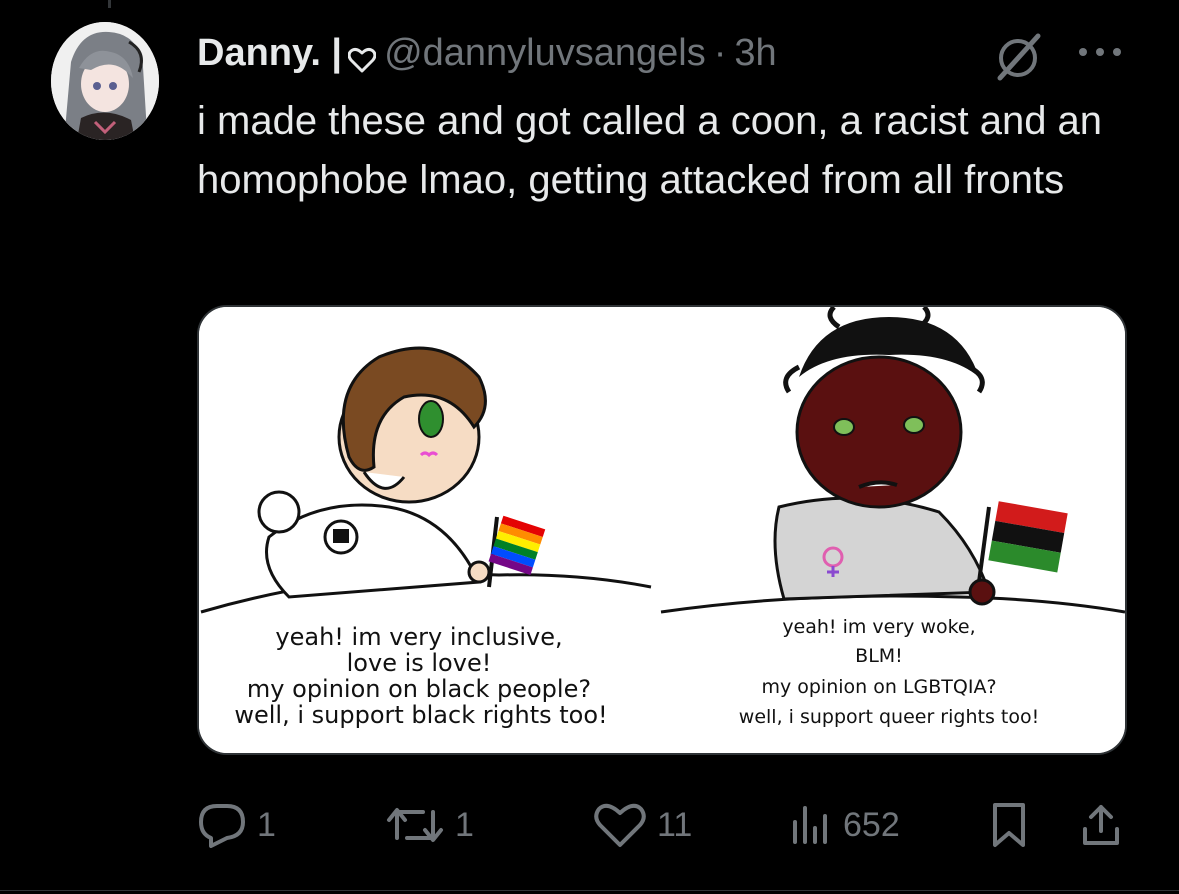  Describe the element at coordinates (464, 824) in the screenshot. I see `repost-count: 1` at that location.